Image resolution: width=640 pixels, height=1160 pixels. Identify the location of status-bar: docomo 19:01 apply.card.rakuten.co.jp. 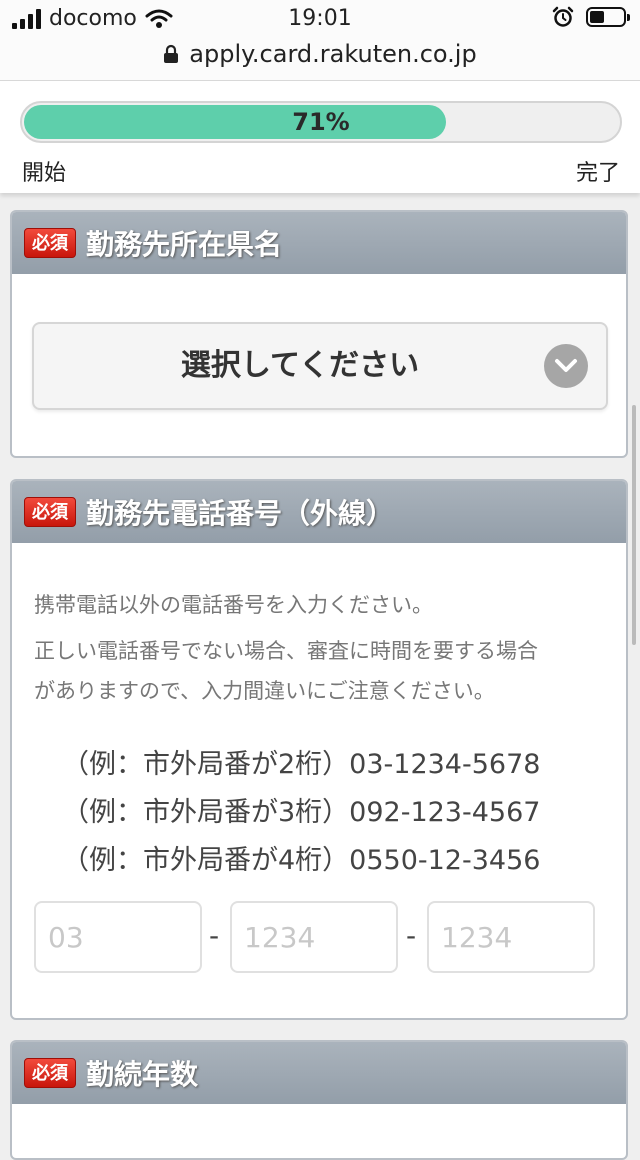
(320, 40).